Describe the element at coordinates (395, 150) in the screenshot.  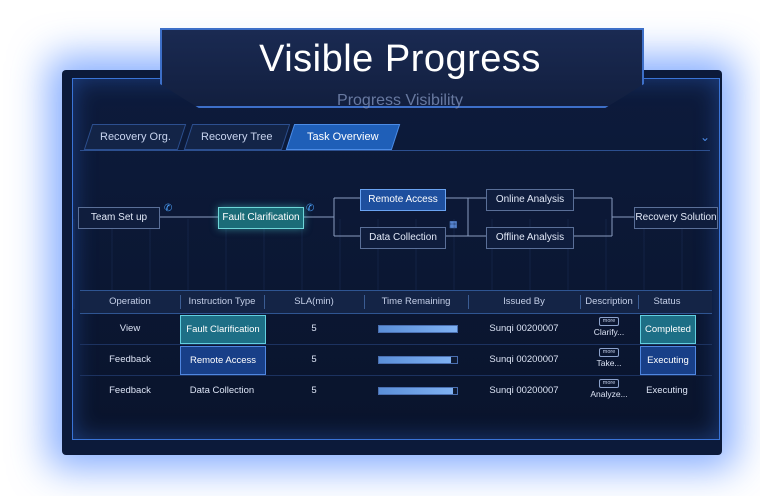
I see `tab-divider` at that location.